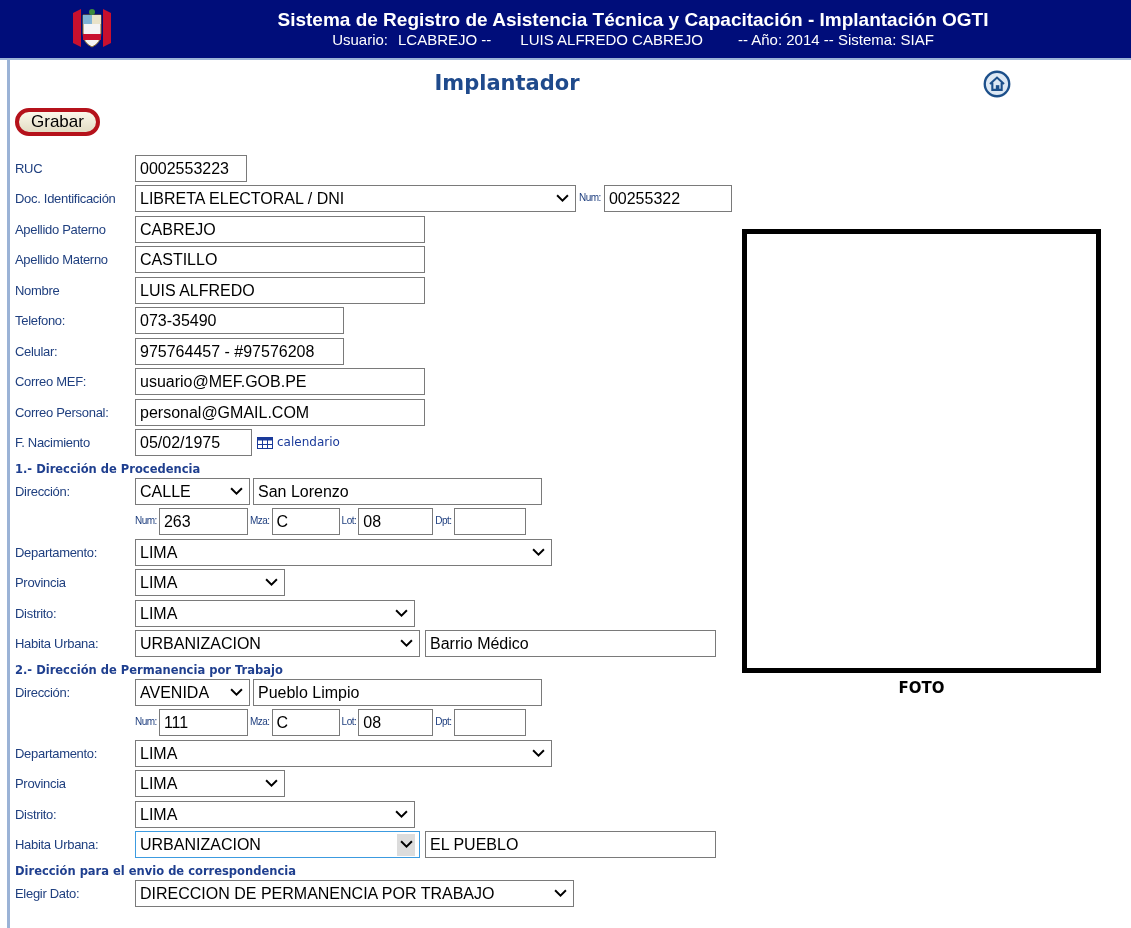  I want to click on dropdown: CALLE, so click(192, 491).